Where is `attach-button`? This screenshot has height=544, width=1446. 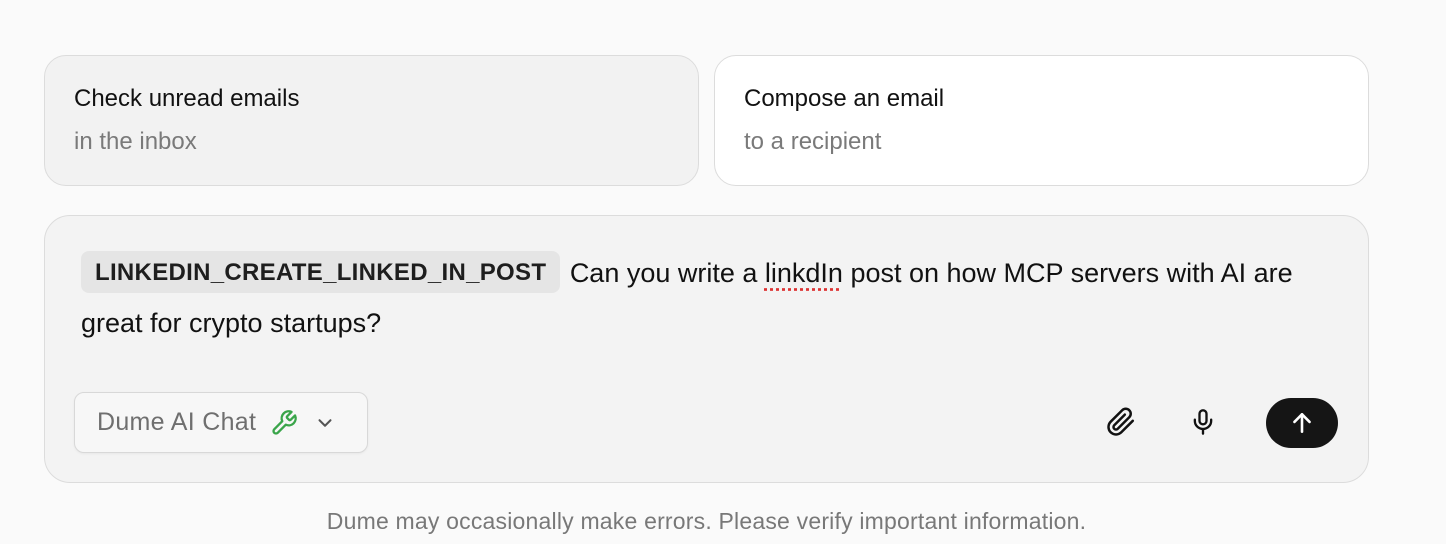 attach-button is located at coordinates (1121, 422).